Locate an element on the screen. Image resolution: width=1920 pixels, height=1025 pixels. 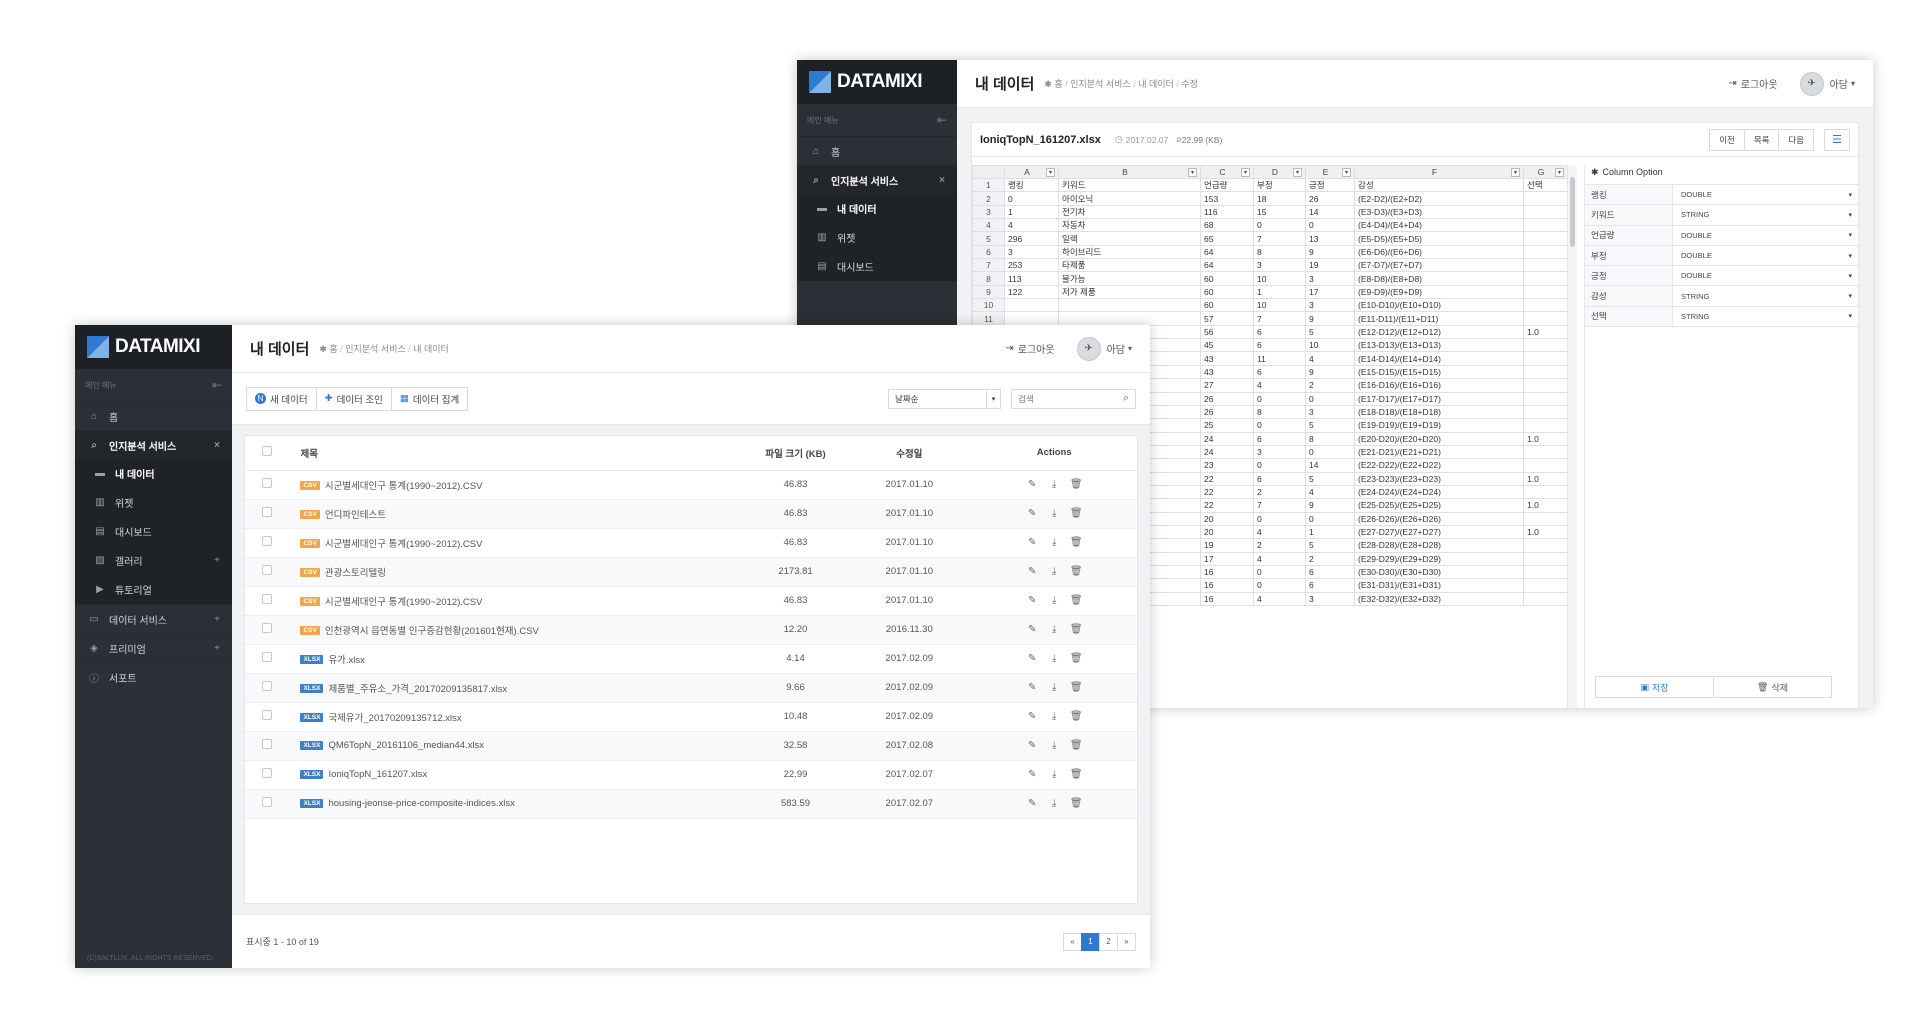
sheet-cell: 43 is located at coordinates (1227, 358).